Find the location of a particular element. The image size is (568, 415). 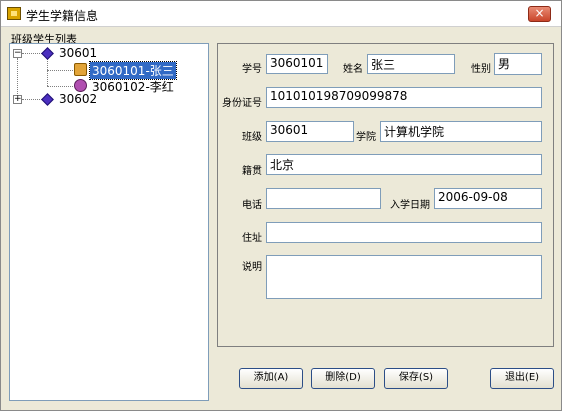

tree-node-student-3060101: 3060101-张三 is located at coordinates (133, 70).